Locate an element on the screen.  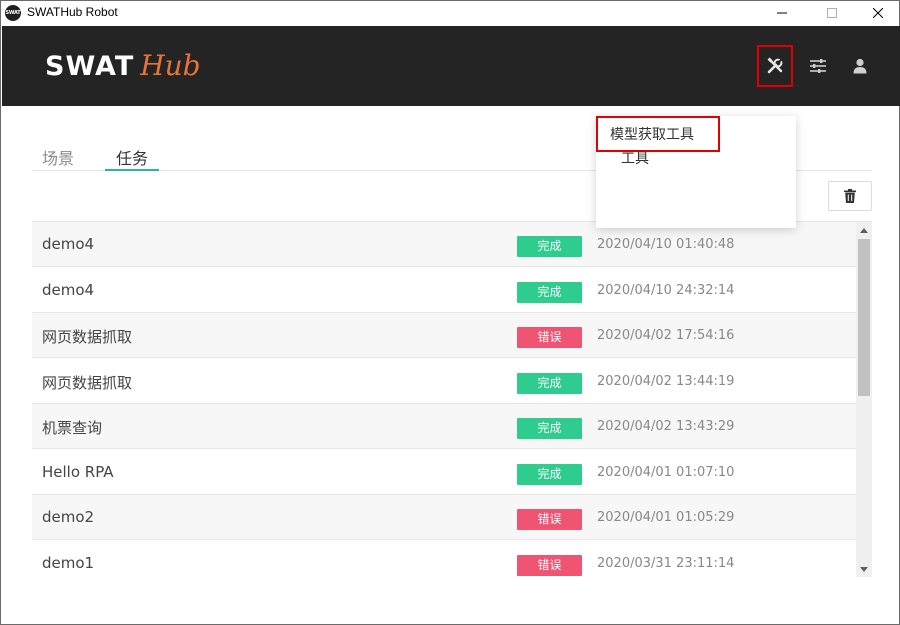
task-timestamp: 2020/03/31 23:11:14 is located at coordinates (666, 563).